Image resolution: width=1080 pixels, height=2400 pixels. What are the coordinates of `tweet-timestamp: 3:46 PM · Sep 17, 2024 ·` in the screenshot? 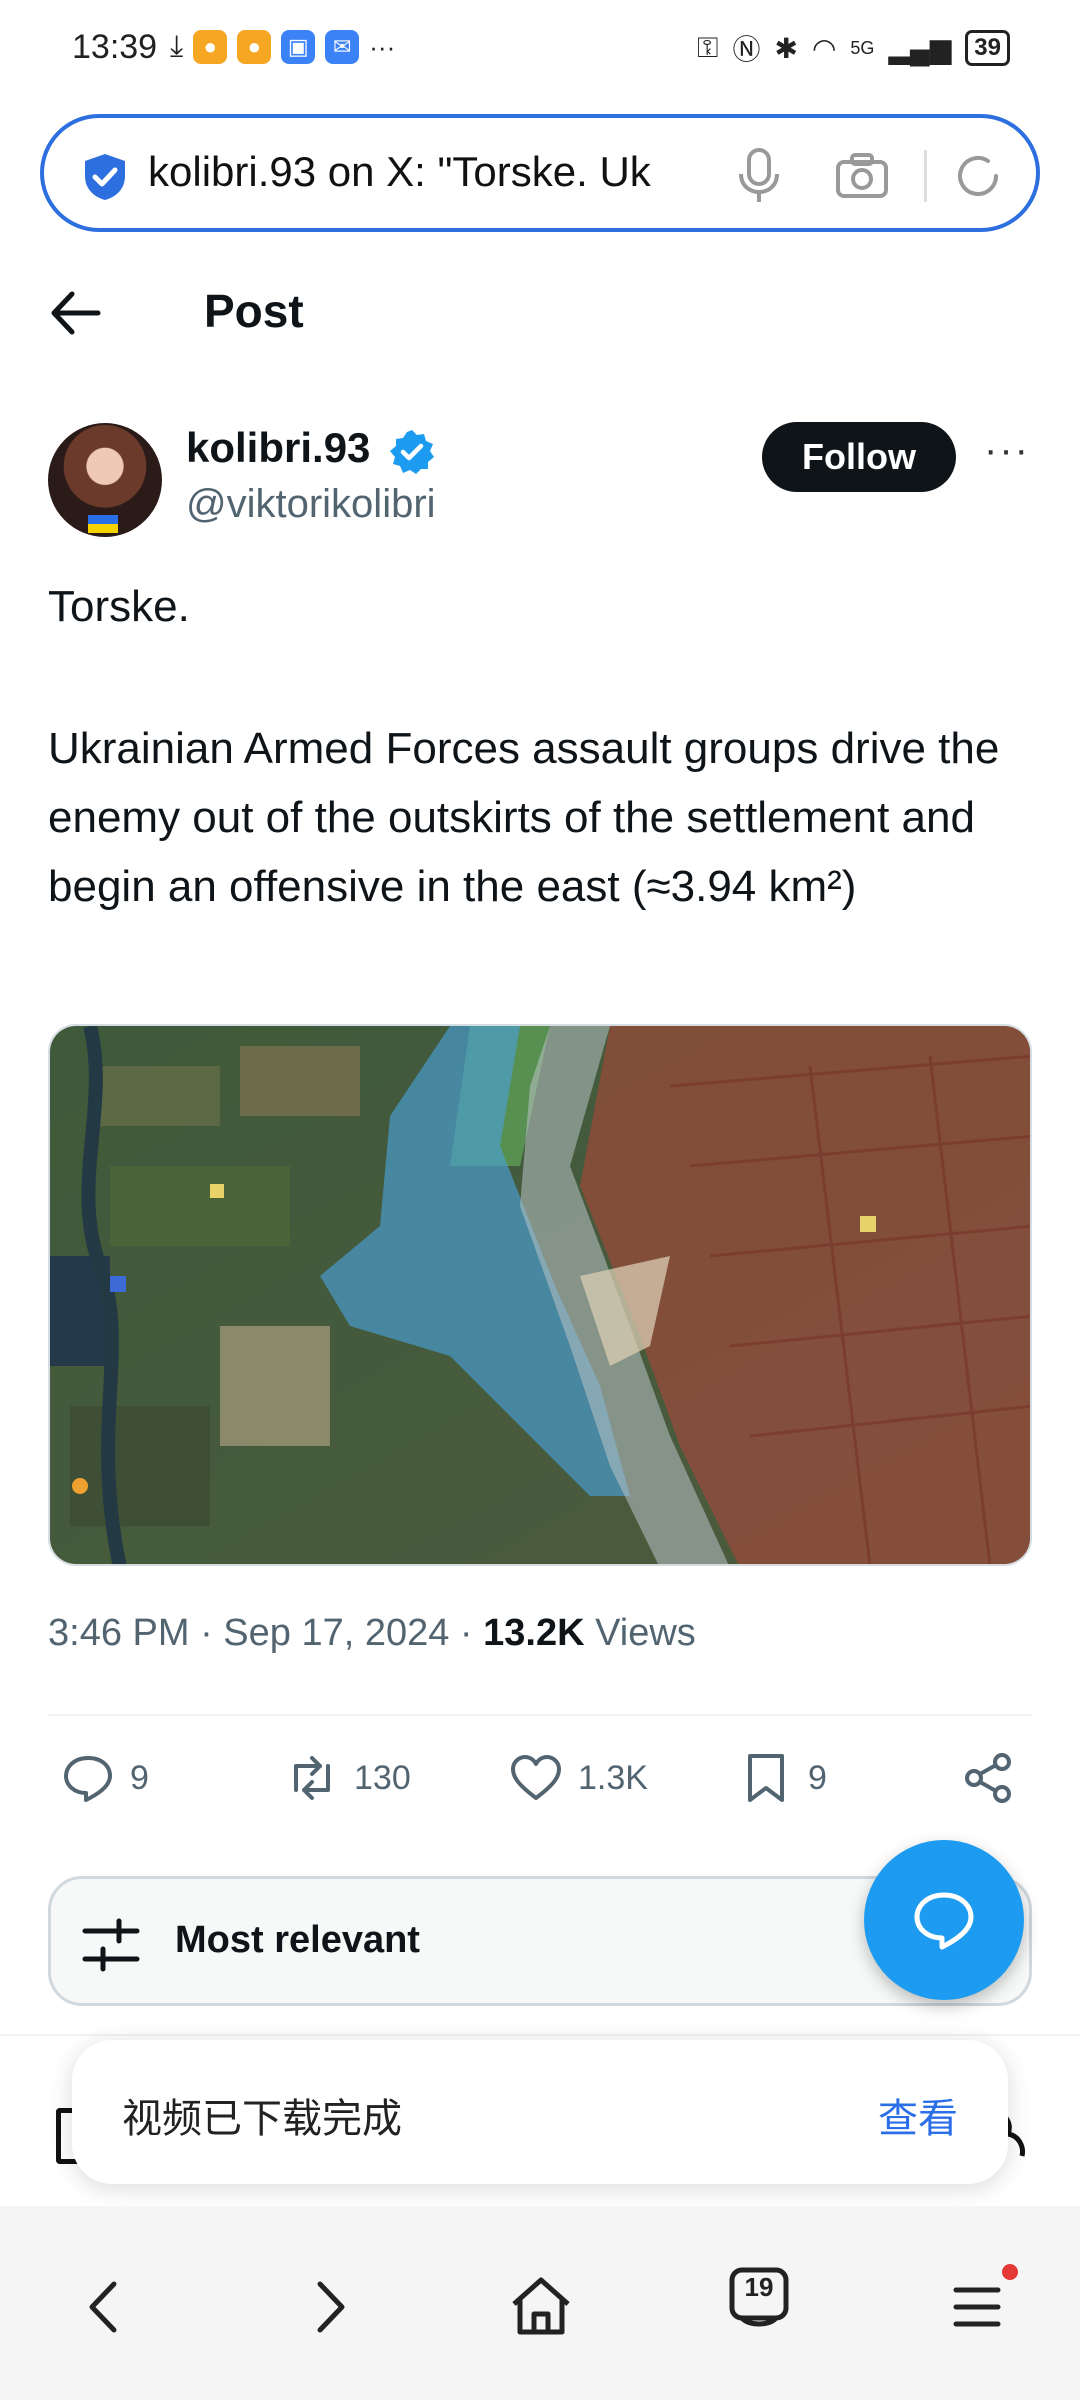 It's located at (266, 1633).